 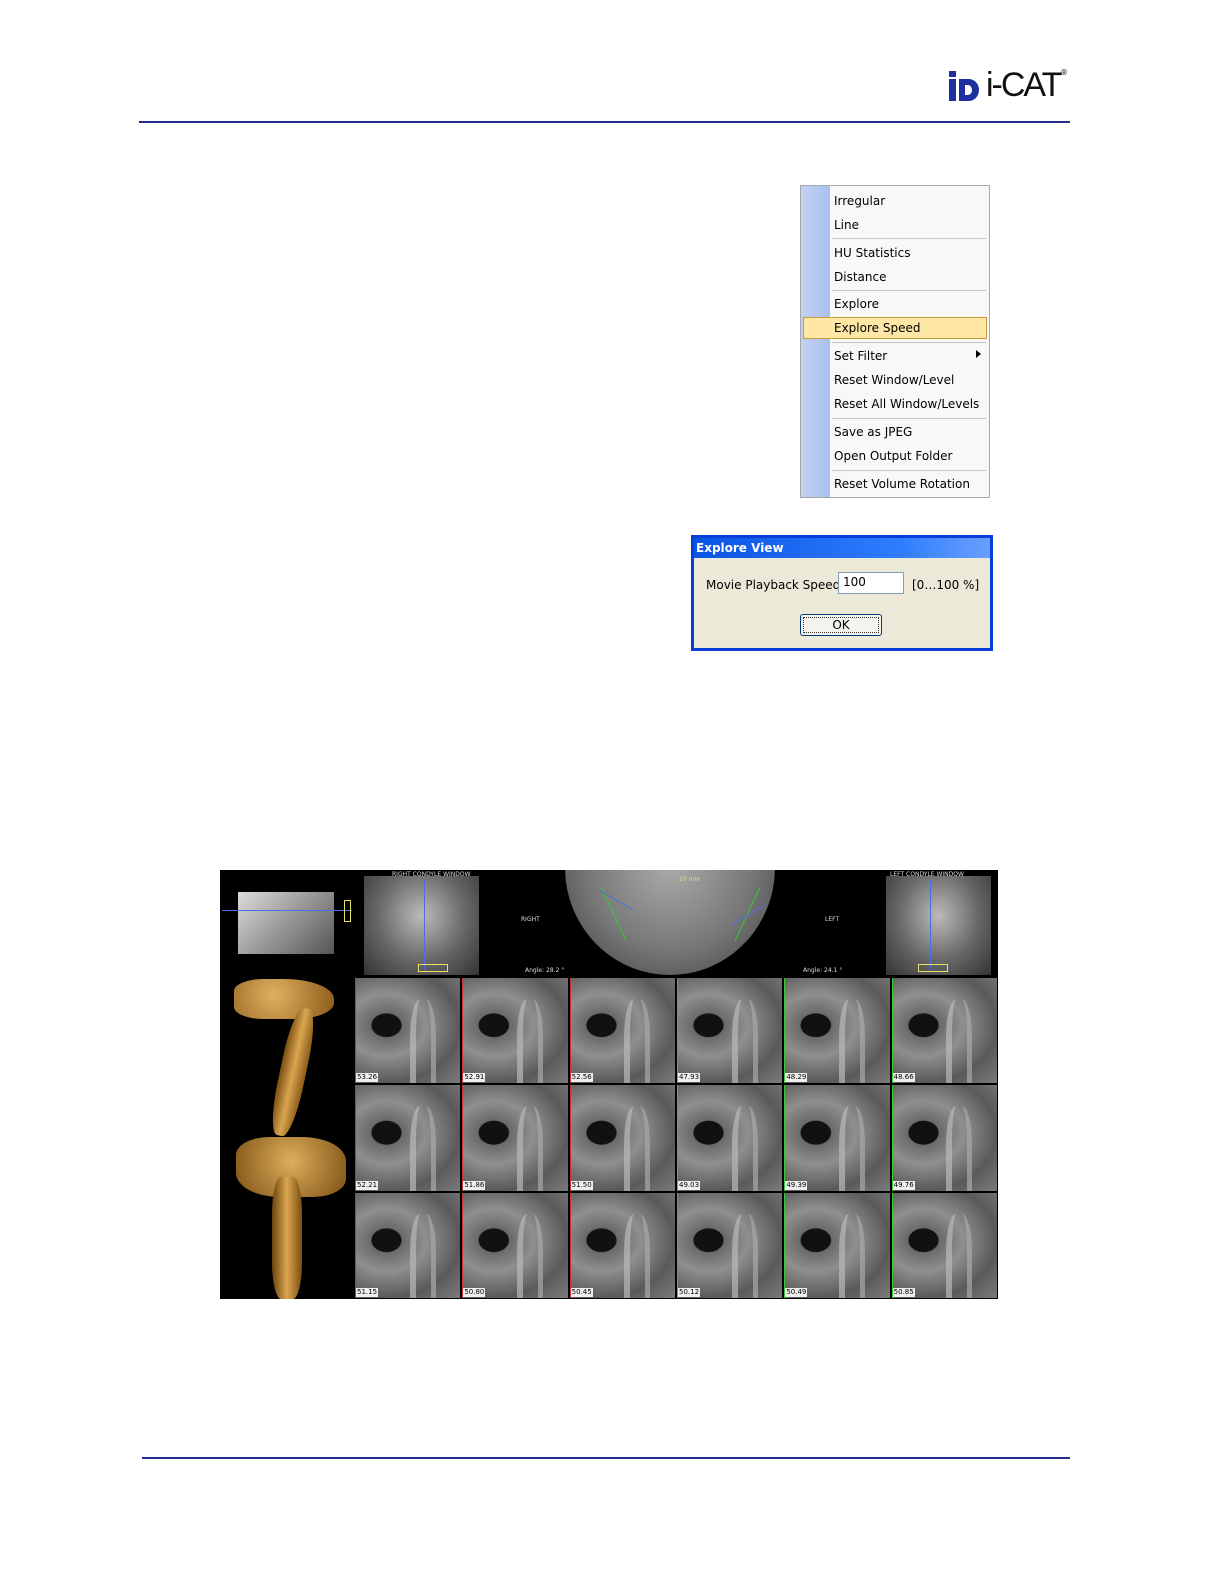 What do you see at coordinates (287, 922) in the screenshot?
I see `scout-view` at bounding box center [287, 922].